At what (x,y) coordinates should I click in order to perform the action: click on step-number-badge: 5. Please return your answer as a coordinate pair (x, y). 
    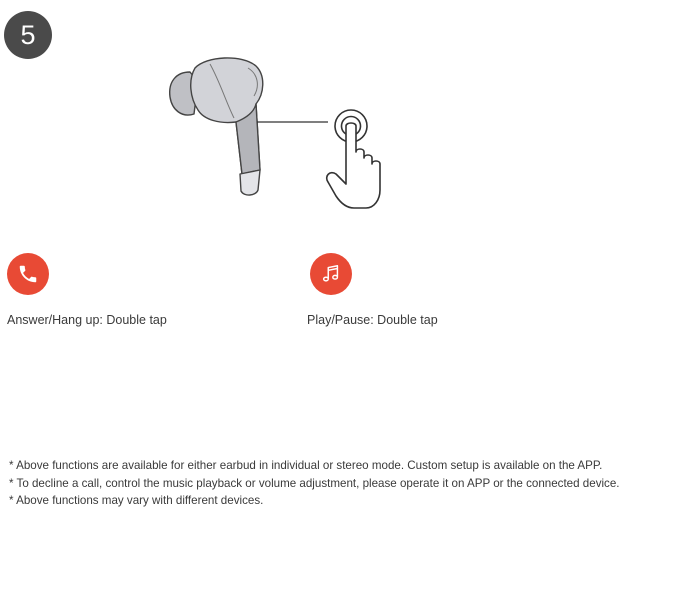
    Looking at the image, I should click on (28, 35).